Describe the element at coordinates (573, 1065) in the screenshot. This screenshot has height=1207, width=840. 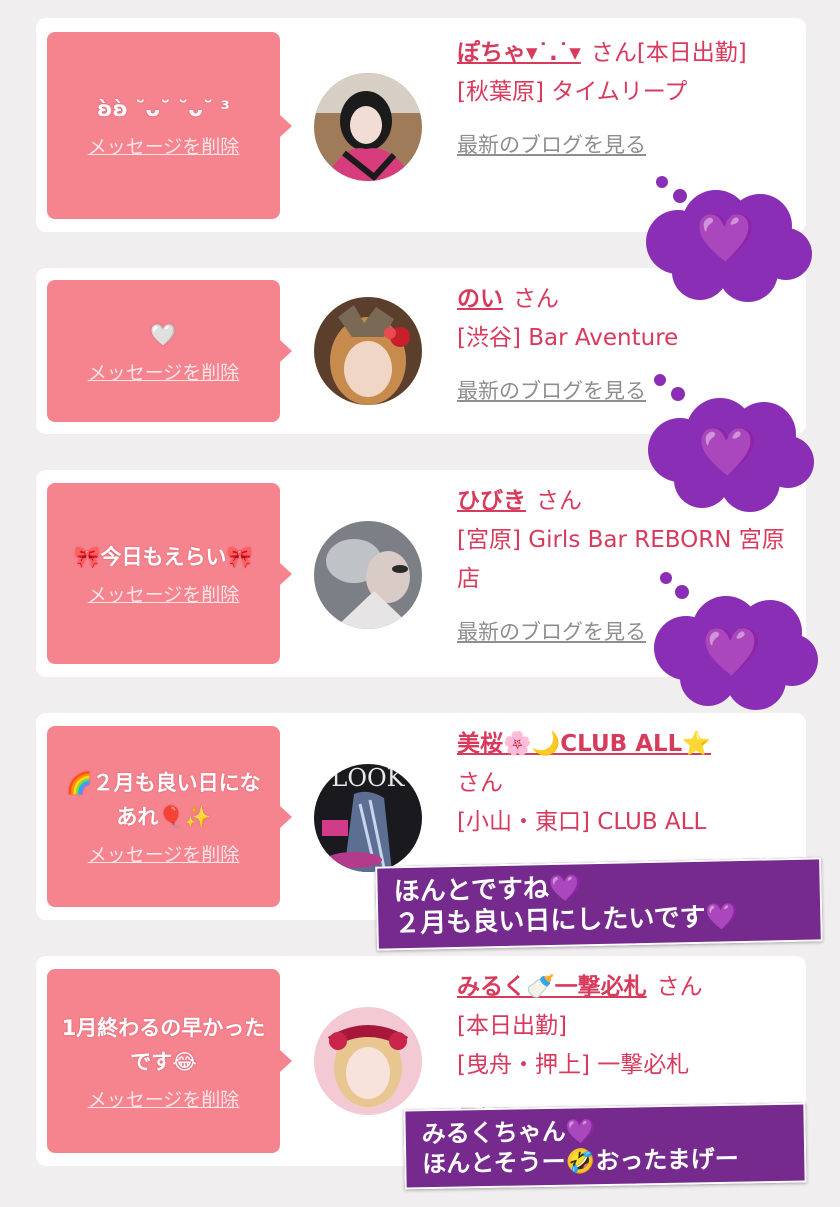
I see `shop-location: [曳舟・押上] 一撃必札` at that location.